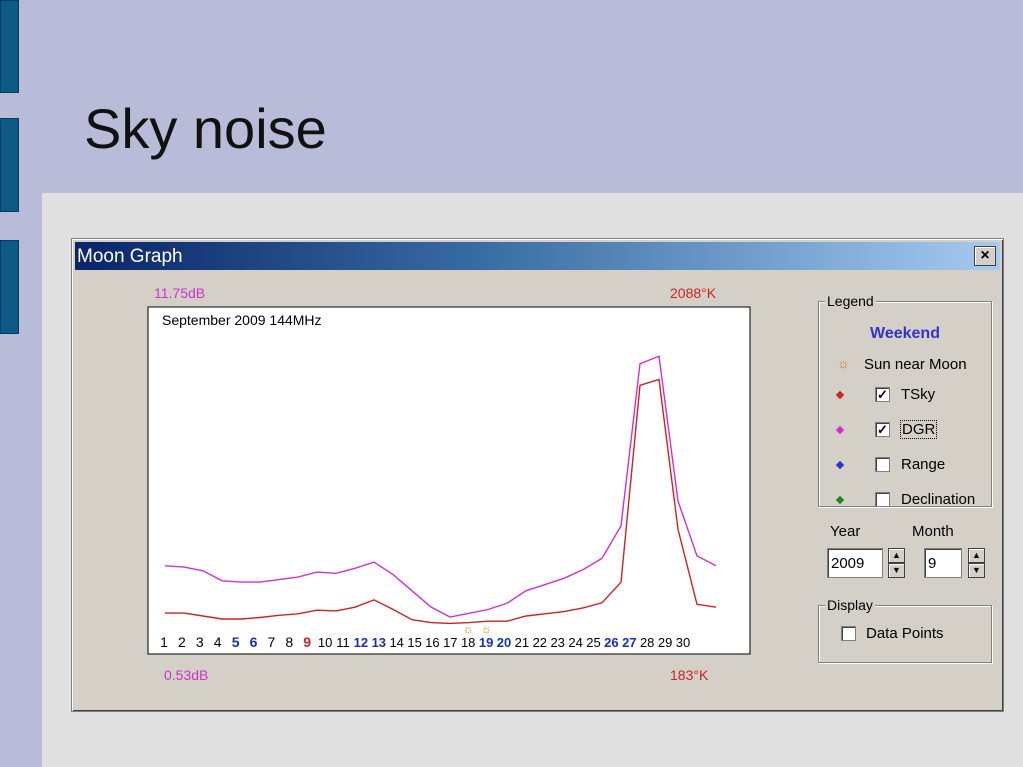 The height and width of the screenshot is (767, 1023). What do you see at coordinates (325, 642) in the screenshot?
I see `x-tick-label-10: 10` at bounding box center [325, 642].